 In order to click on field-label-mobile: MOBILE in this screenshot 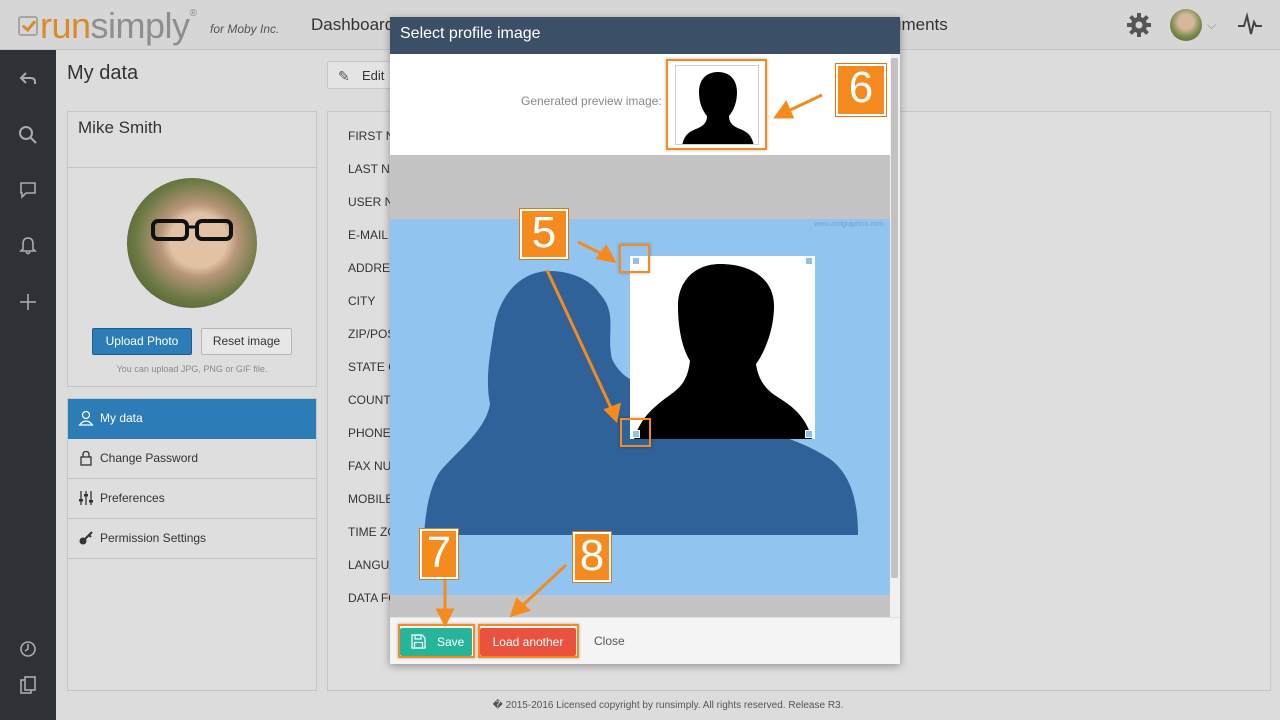, I will do `click(371, 499)`.